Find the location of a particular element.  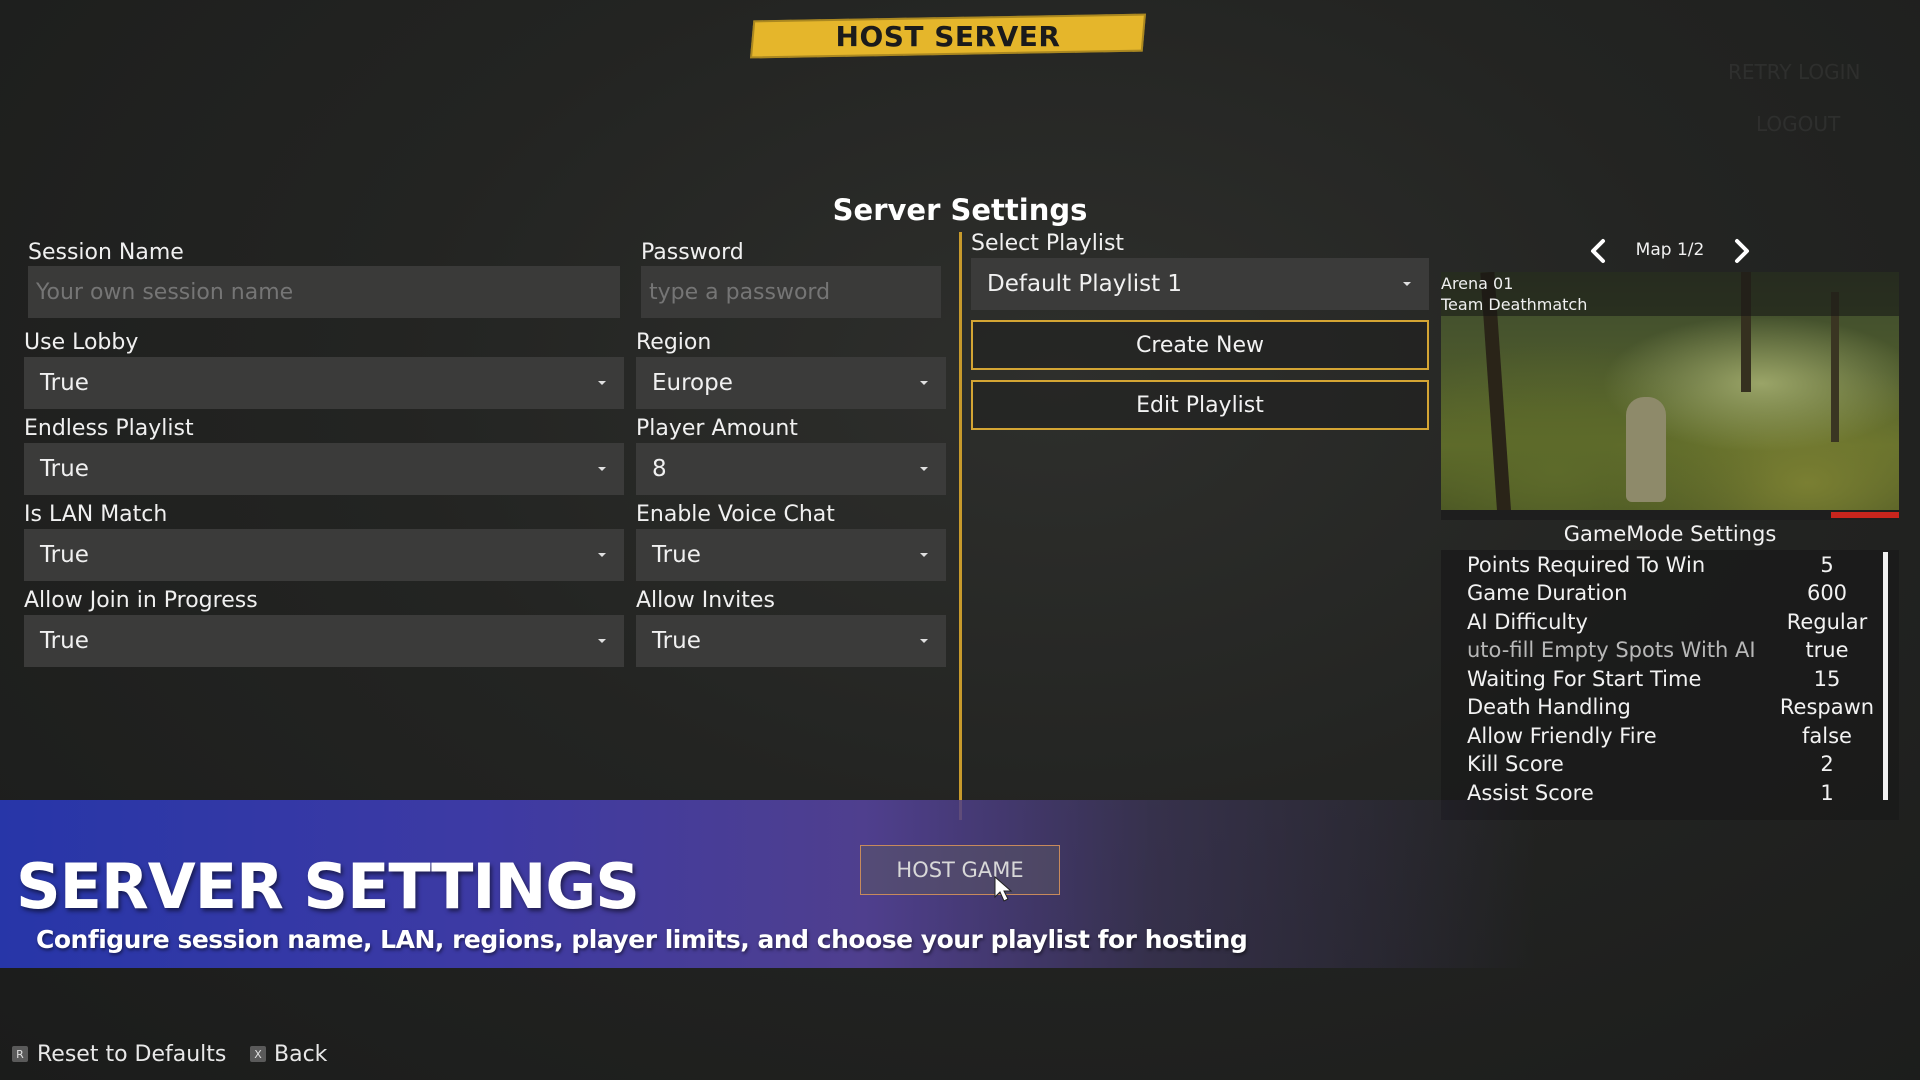

allow-join-in-progress-value: True is located at coordinates (64, 641).